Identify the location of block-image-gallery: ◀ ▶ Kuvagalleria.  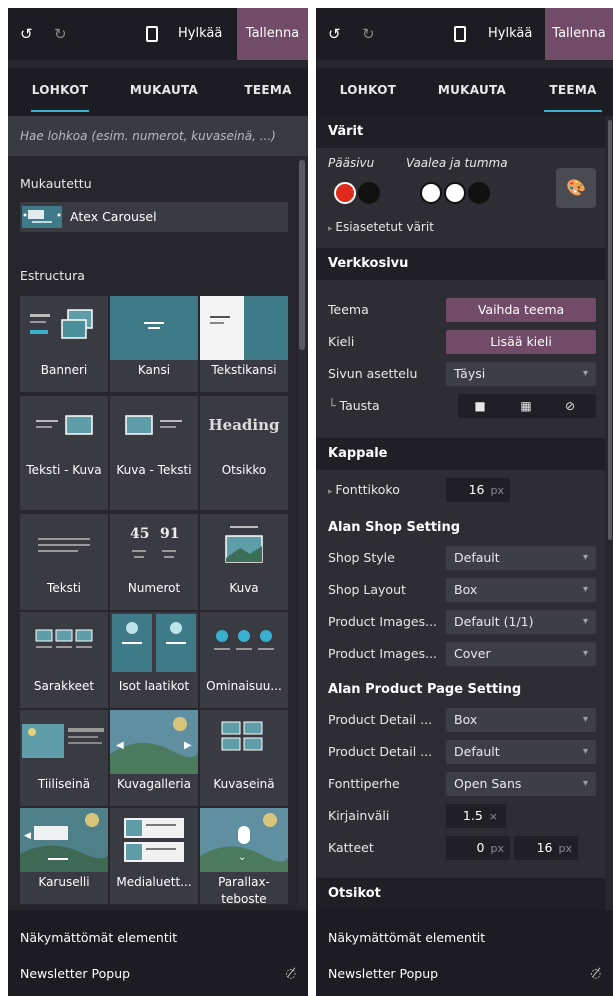
(154, 758).